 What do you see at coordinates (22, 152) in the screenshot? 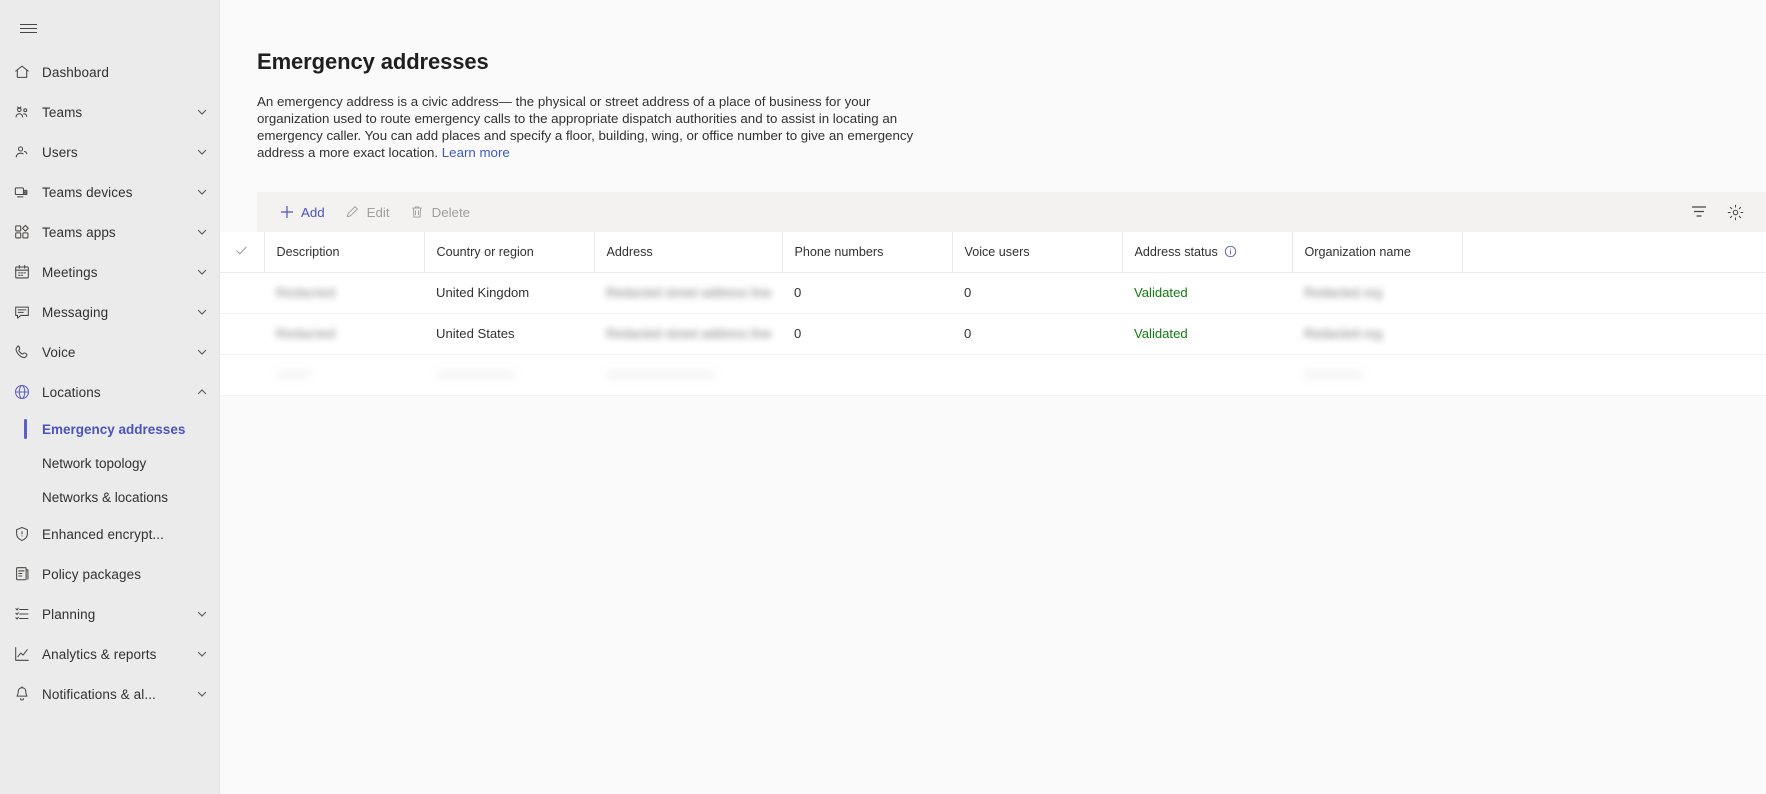
I see `users-icon` at bounding box center [22, 152].